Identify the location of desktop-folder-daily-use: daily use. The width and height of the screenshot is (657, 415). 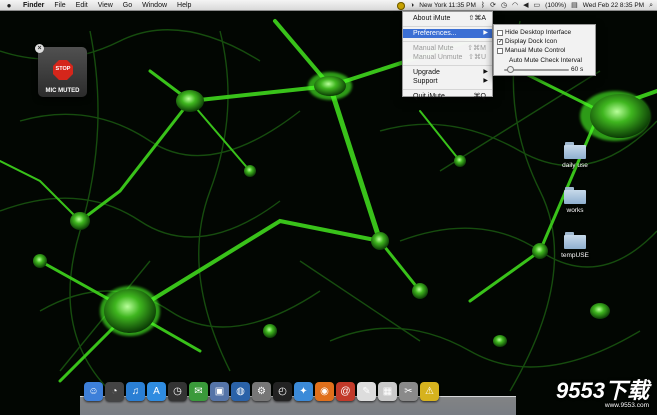
(575, 155).